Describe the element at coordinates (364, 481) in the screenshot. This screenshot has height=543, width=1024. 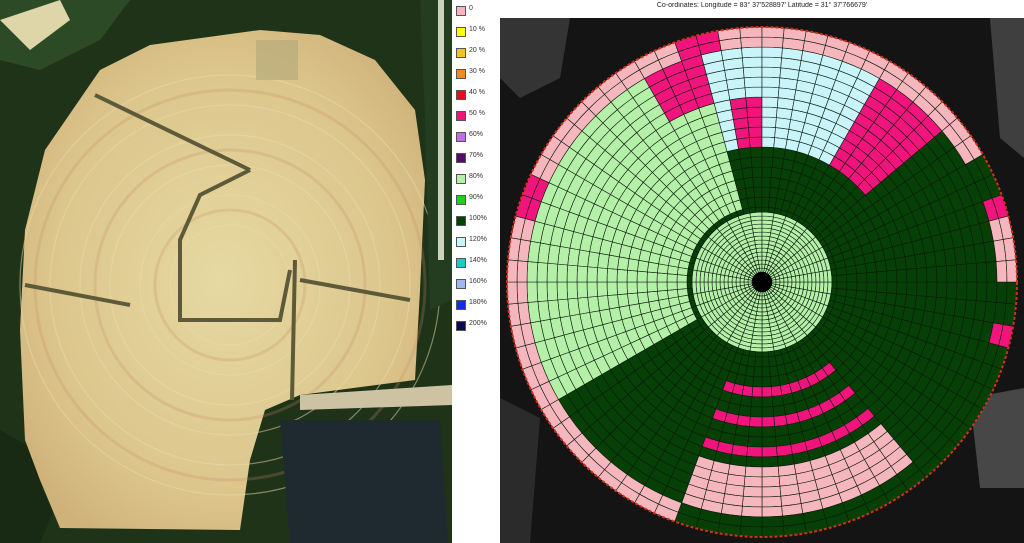
I see `pond` at that location.